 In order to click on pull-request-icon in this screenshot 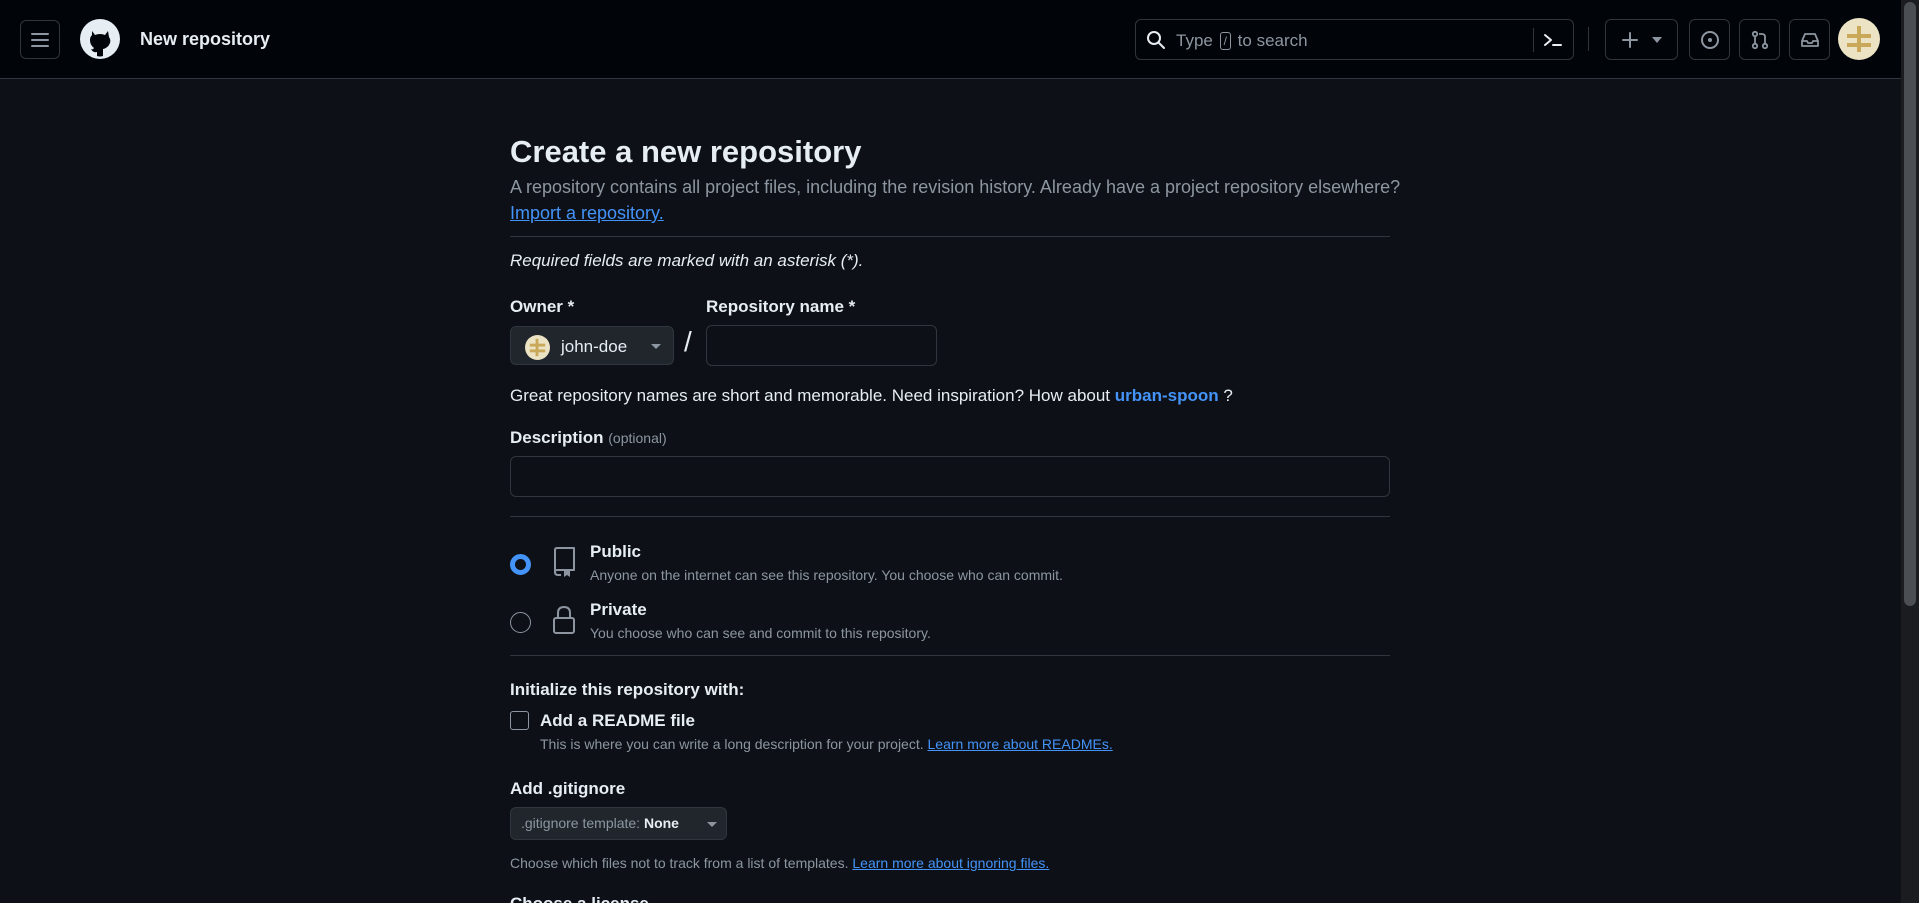, I will do `click(1759, 39)`.